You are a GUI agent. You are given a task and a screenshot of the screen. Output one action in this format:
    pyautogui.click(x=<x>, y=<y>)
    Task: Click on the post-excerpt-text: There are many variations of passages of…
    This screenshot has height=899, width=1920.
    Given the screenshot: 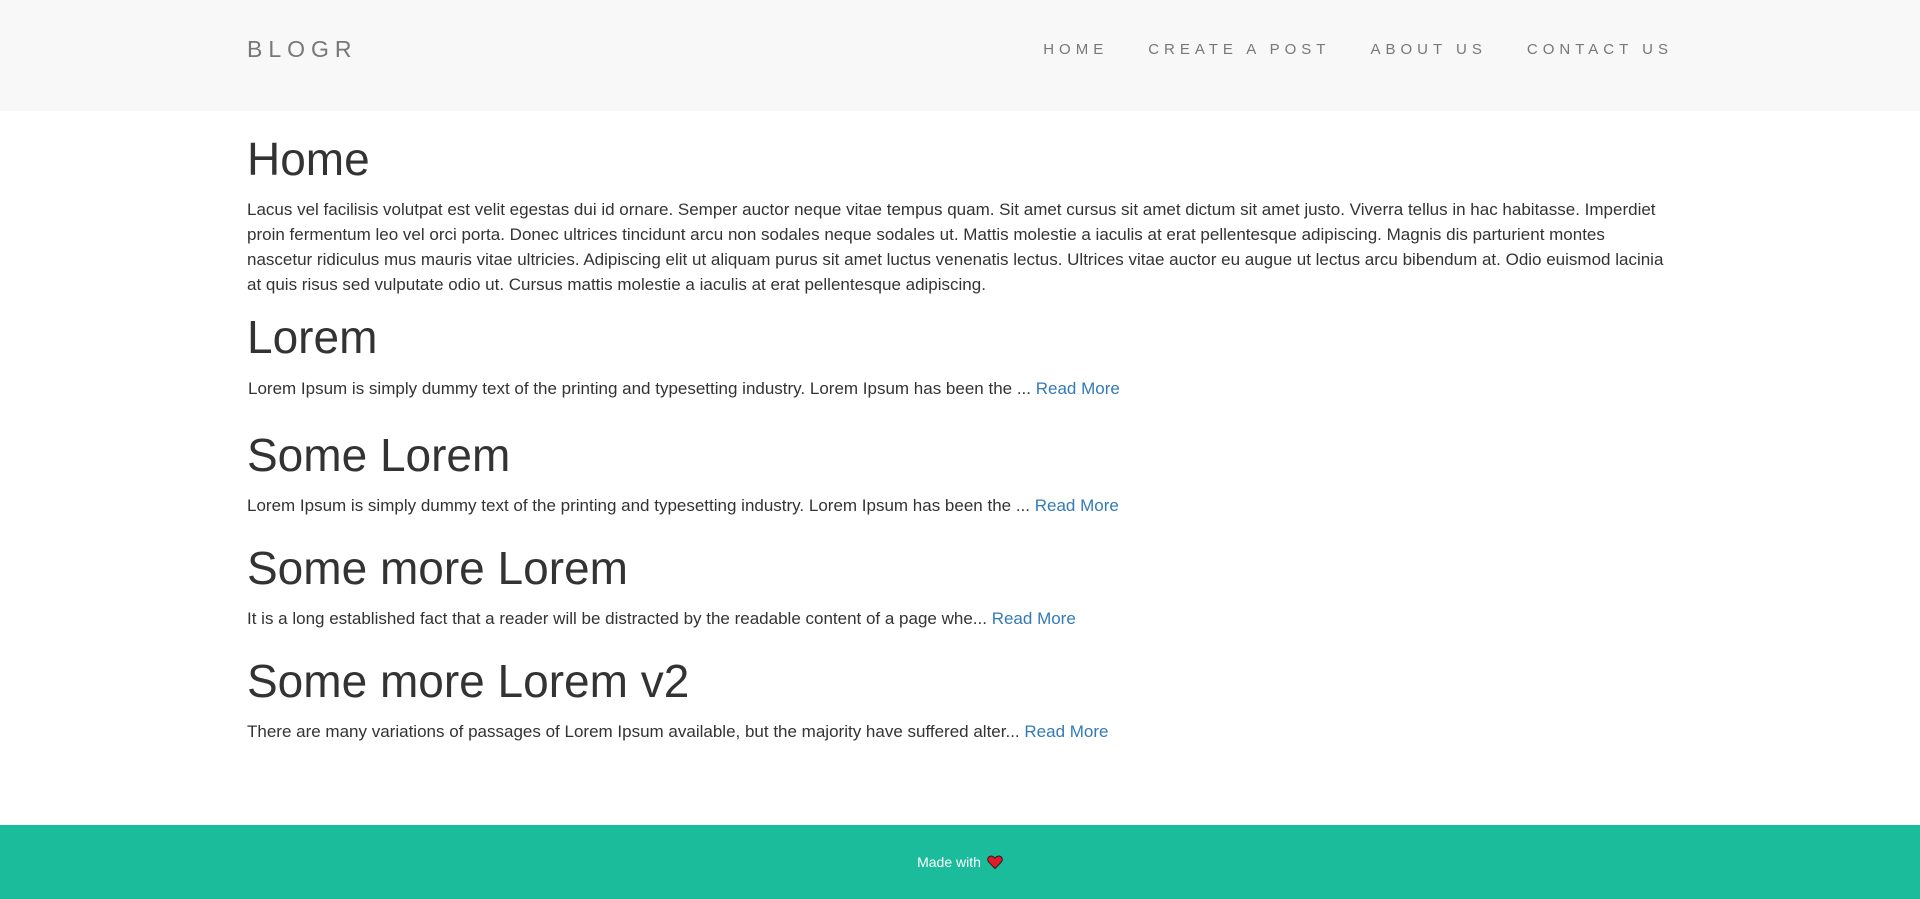 What is the action you would take?
    pyautogui.click(x=633, y=732)
    